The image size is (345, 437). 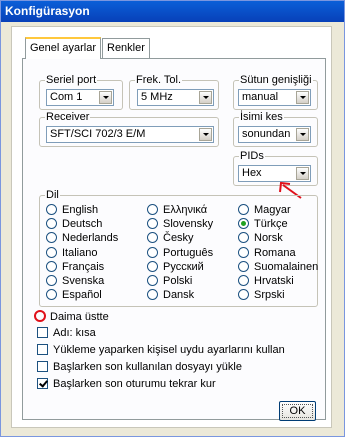 I want to click on title-bar: Konfigürasyon, so click(x=172, y=11).